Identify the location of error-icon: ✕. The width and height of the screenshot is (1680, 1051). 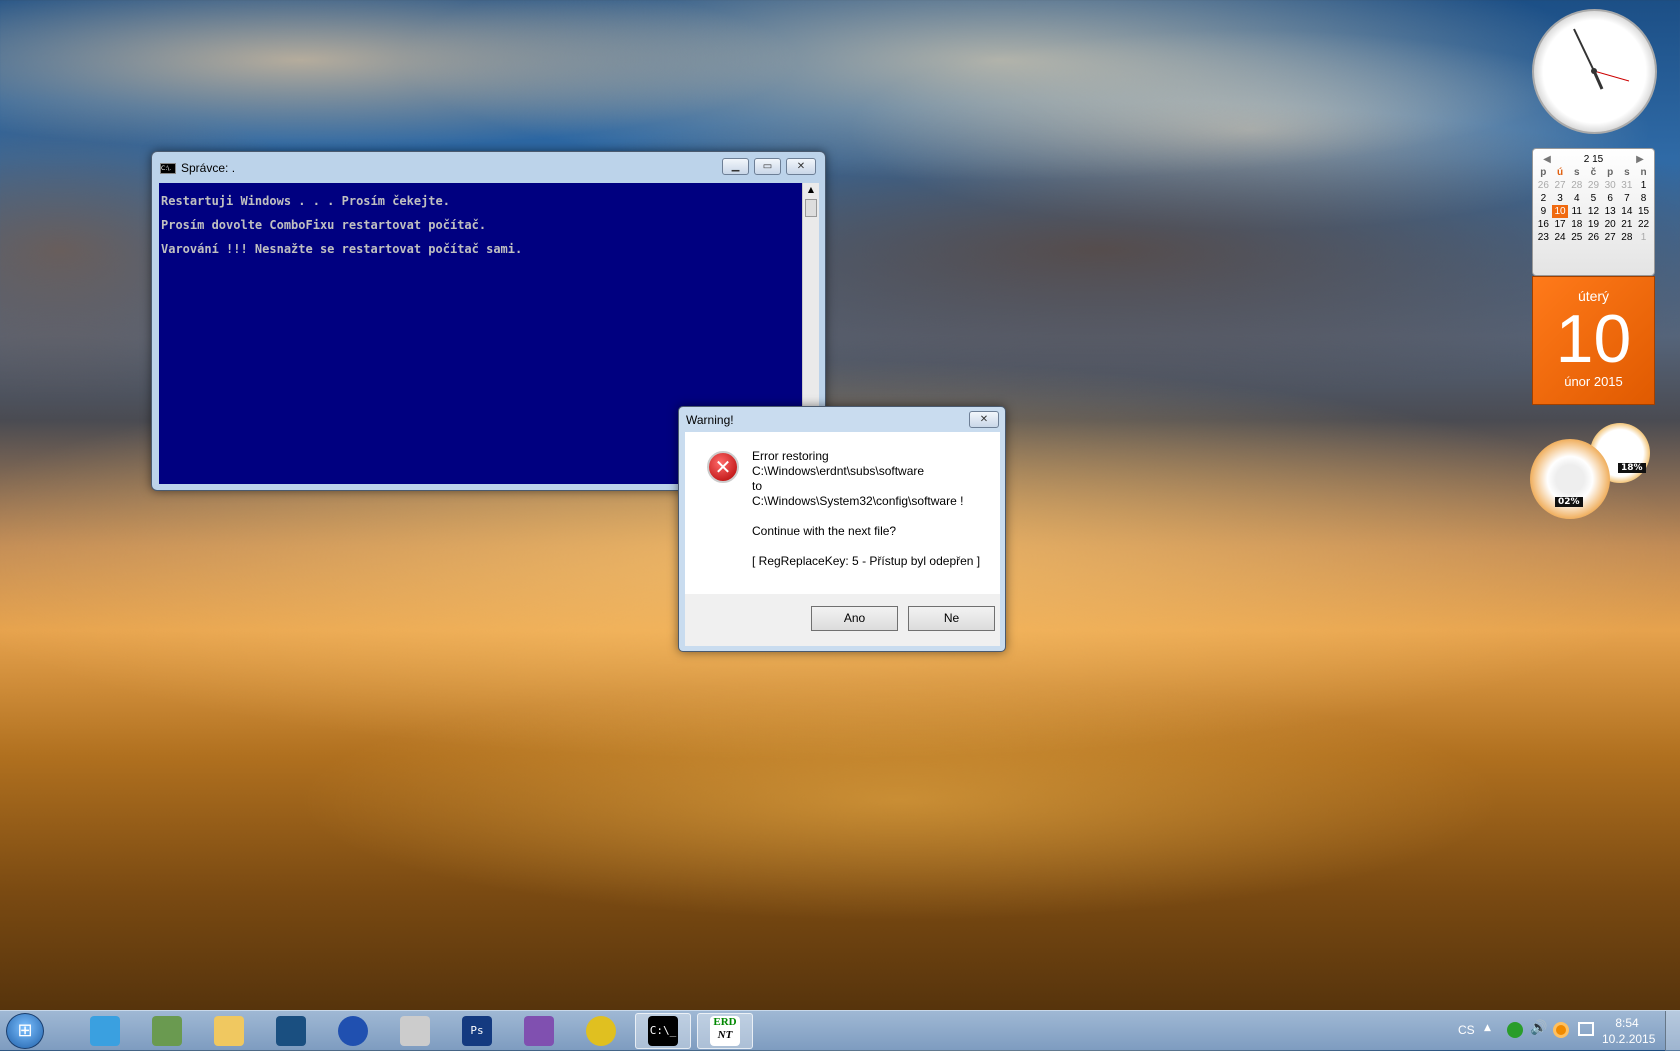
(723, 467).